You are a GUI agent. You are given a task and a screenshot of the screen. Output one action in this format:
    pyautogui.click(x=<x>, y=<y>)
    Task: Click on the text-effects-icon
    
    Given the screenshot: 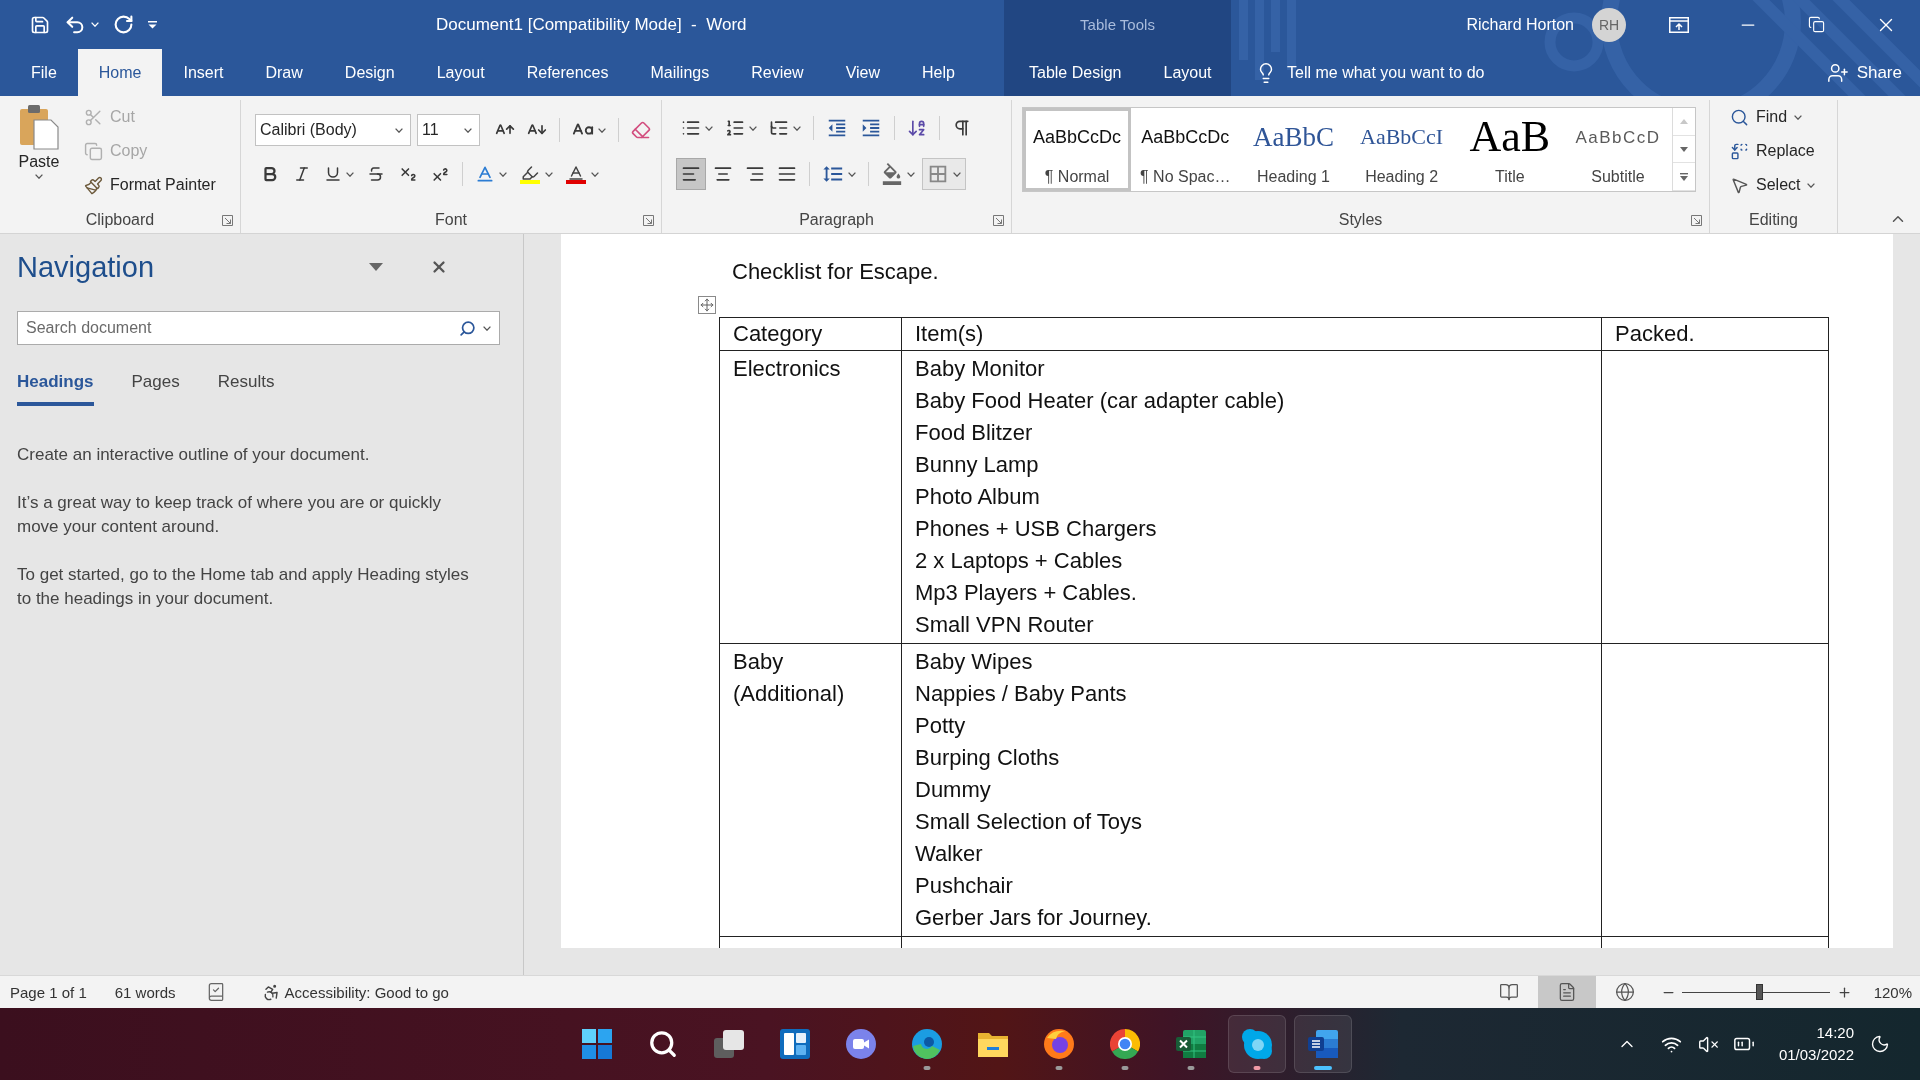 What is the action you would take?
    pyautogui.click(x=485, y=174)
    